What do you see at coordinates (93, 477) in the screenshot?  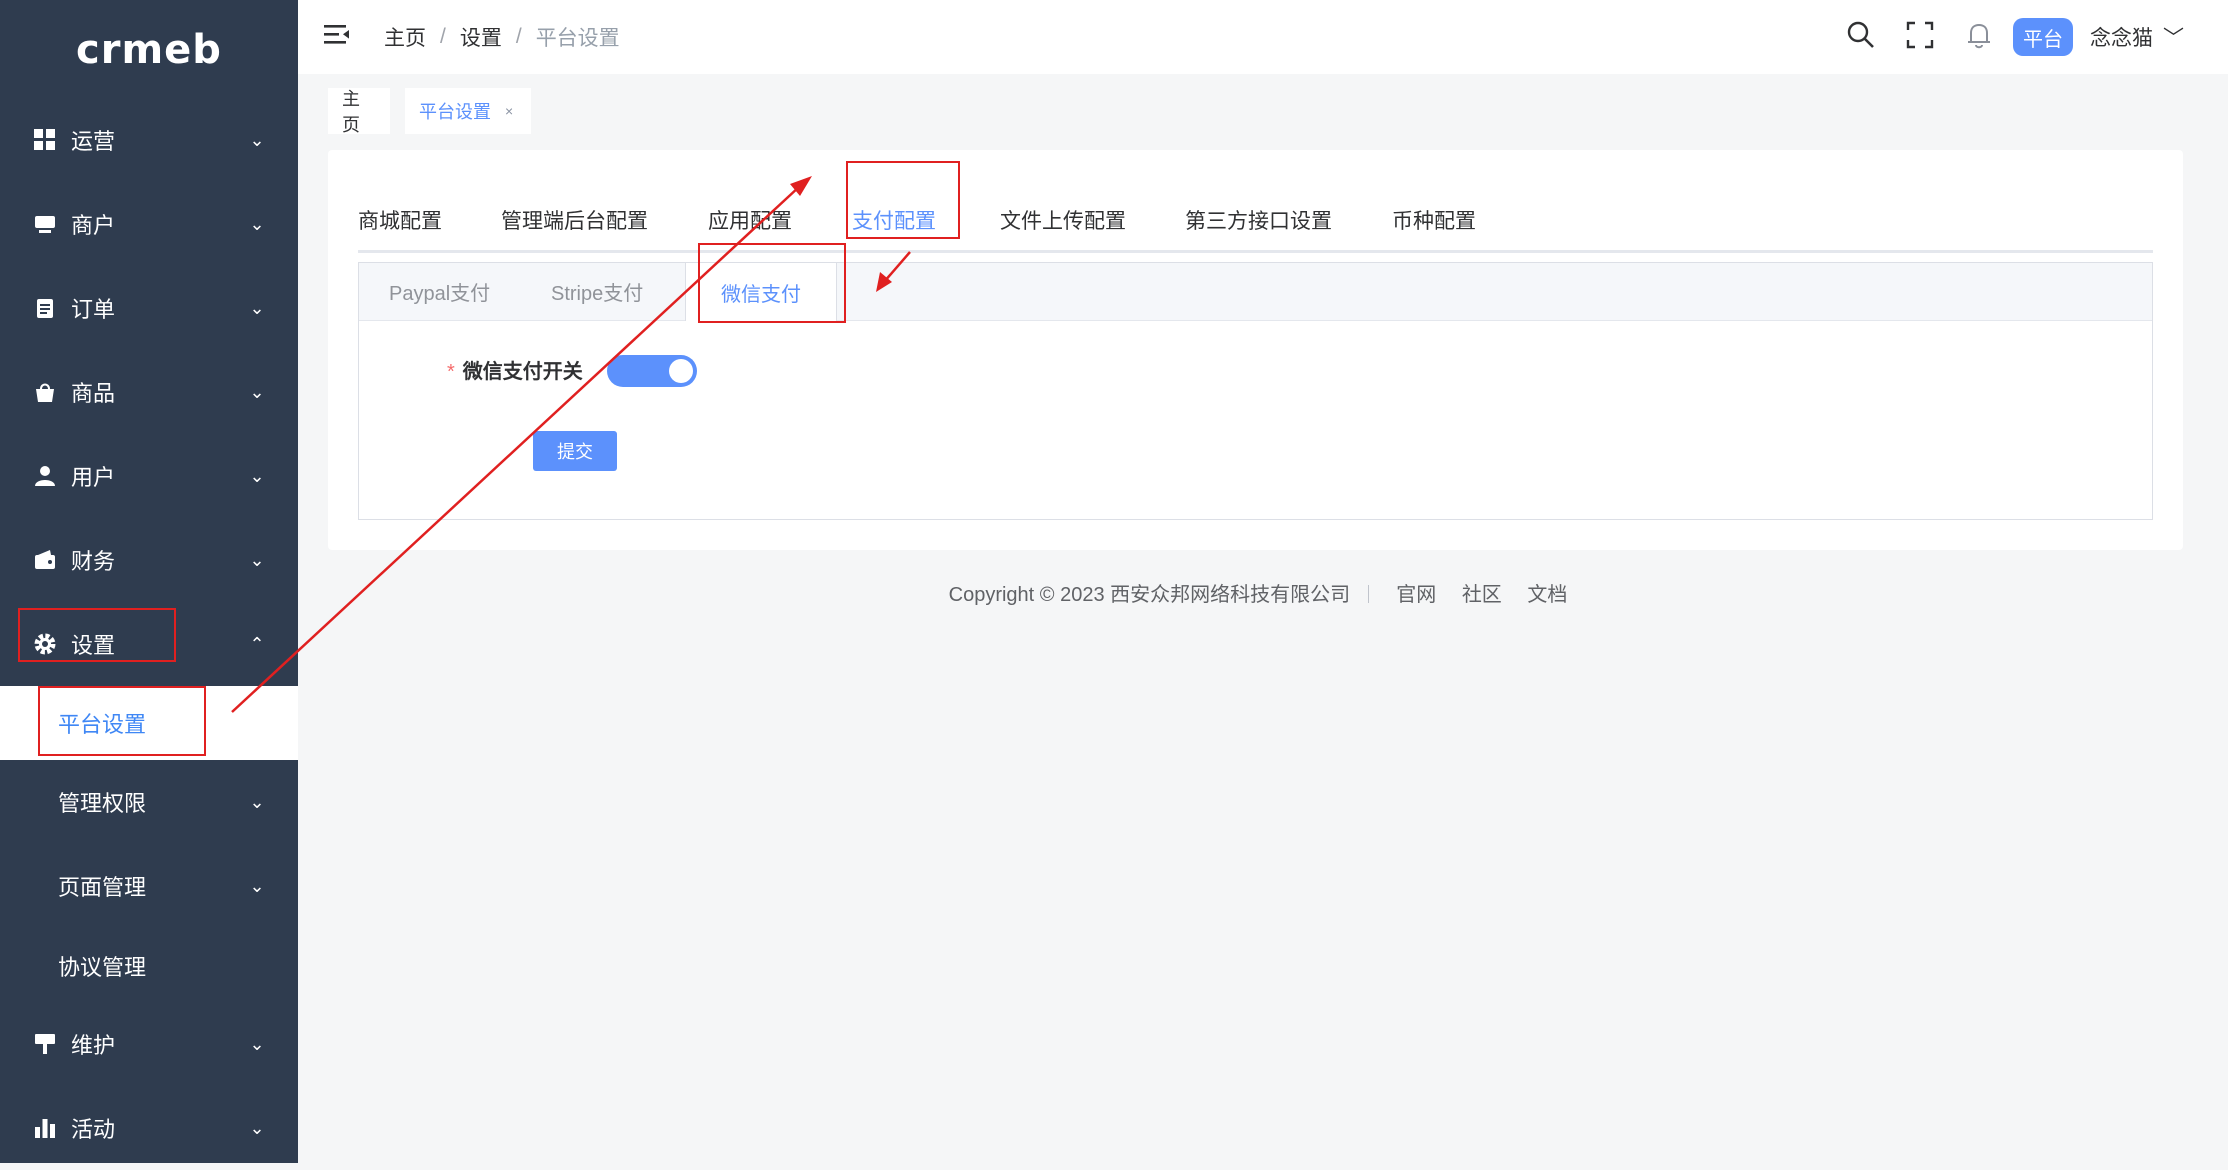 I see `sidebar-item-label: 用户` at bounding box center [93, 477].